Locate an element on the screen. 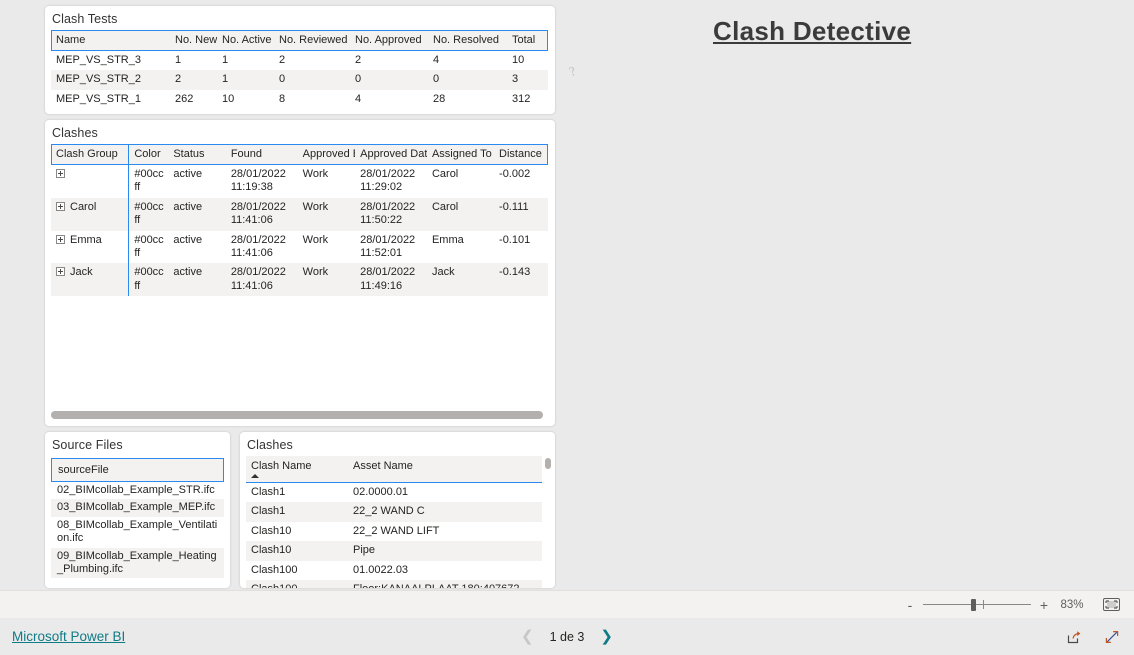 This screenshot has width=1134, height=655. zoom-percent-label: 83% is located at coordinates (1072, 604).